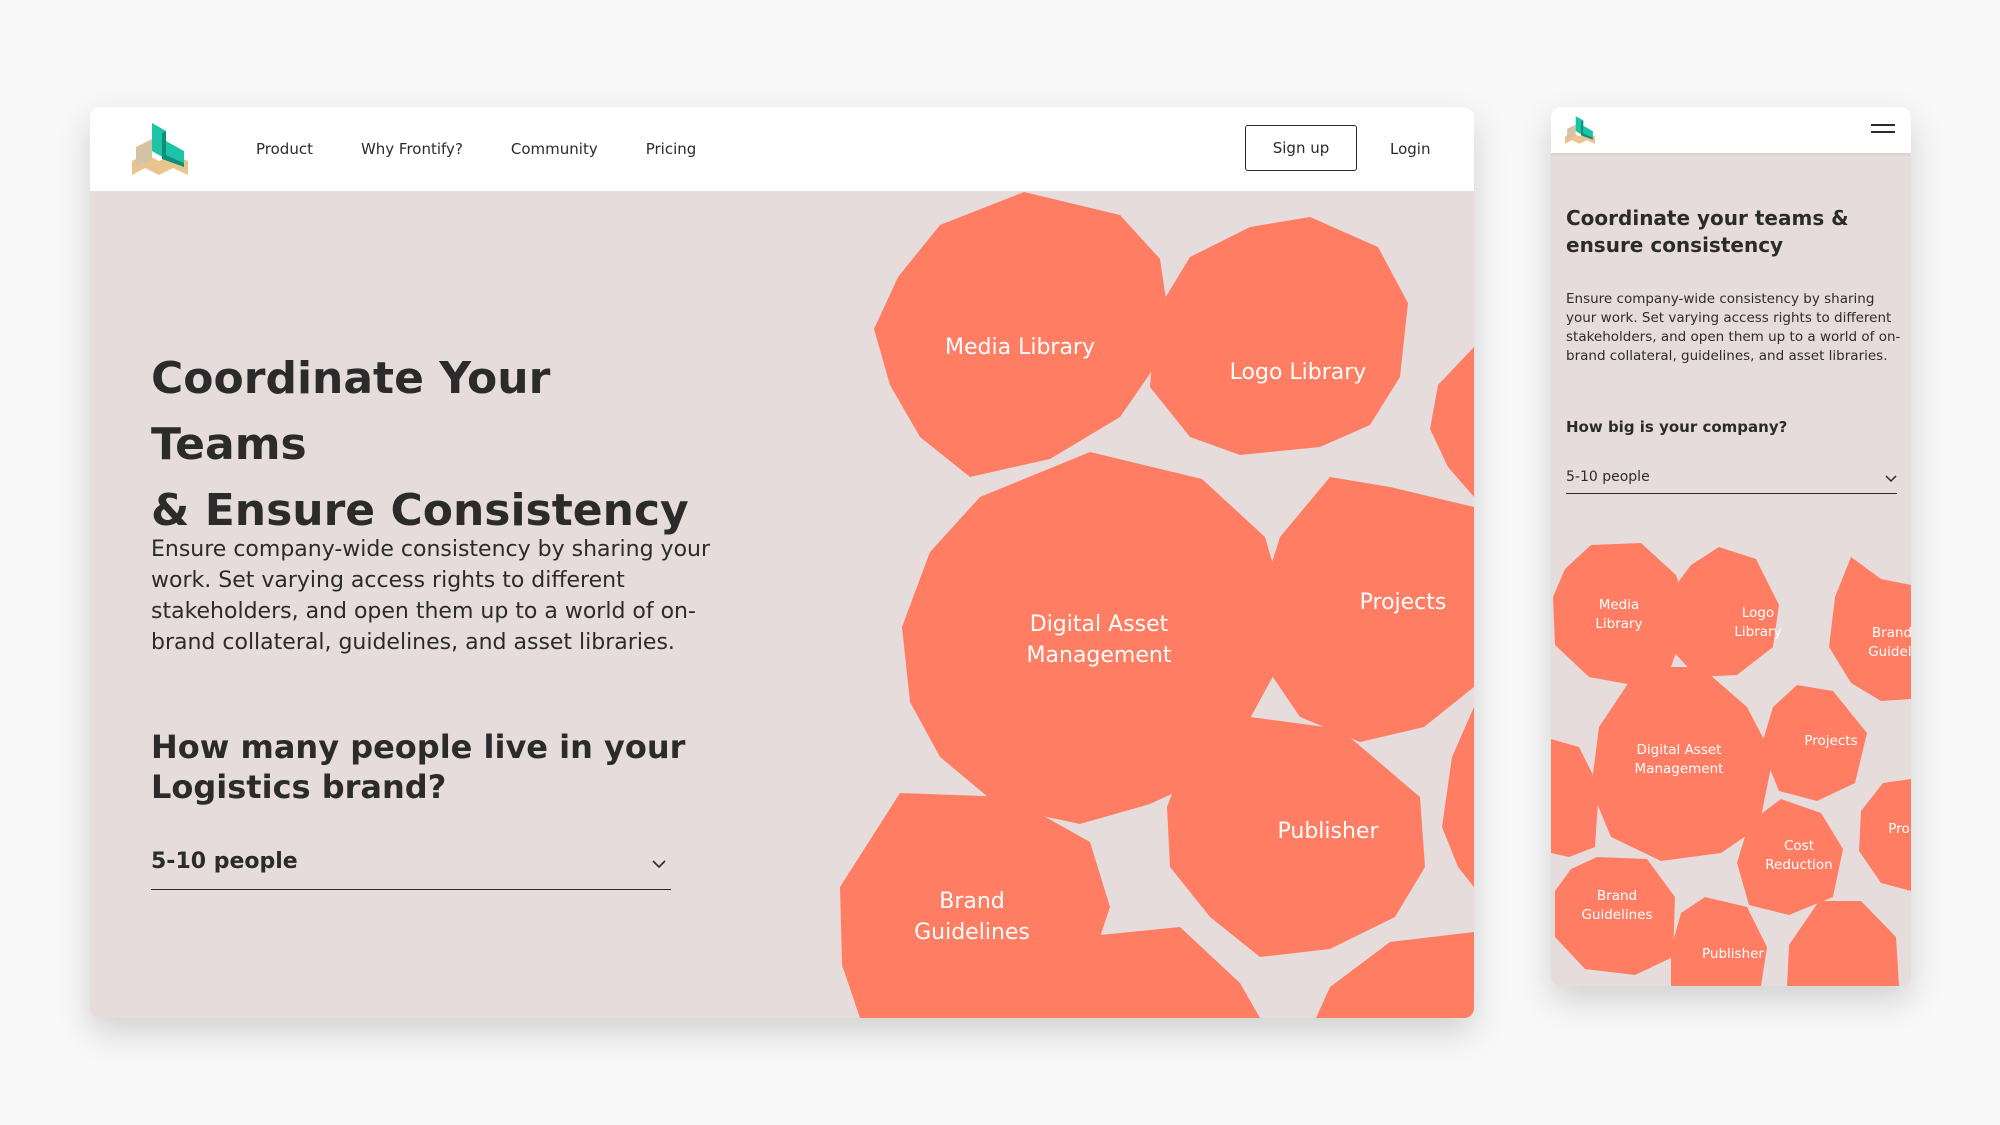 The image size is (2000, 1125). Describe the element at coordinates (418, 747) in the screenshot. I see `question-line: How many people live in your` at that location.